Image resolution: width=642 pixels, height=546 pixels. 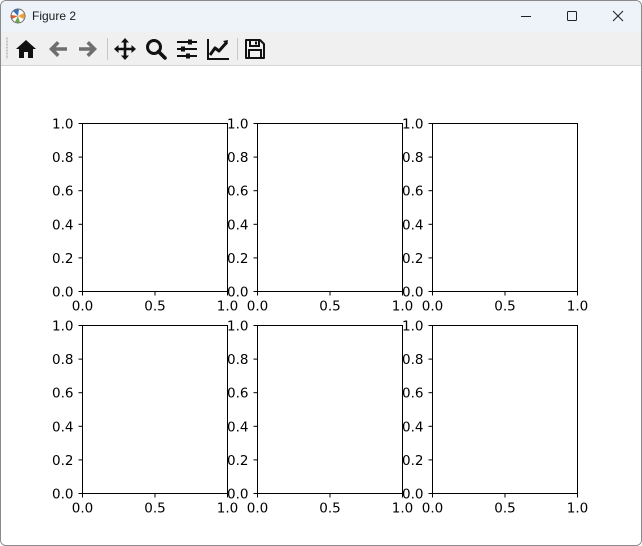 I want to click on pan-button, so click(x=125, y=49).